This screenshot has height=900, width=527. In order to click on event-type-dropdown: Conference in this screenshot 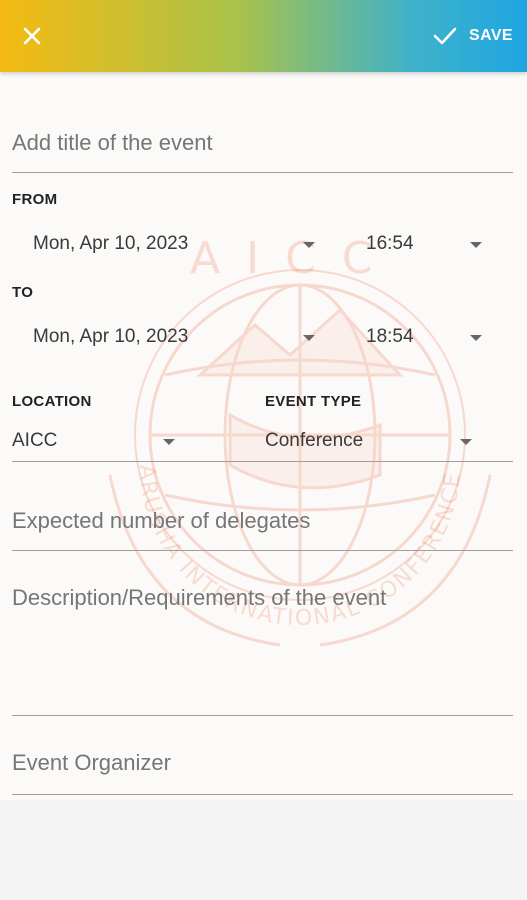, I will do `click(314, 441)`.